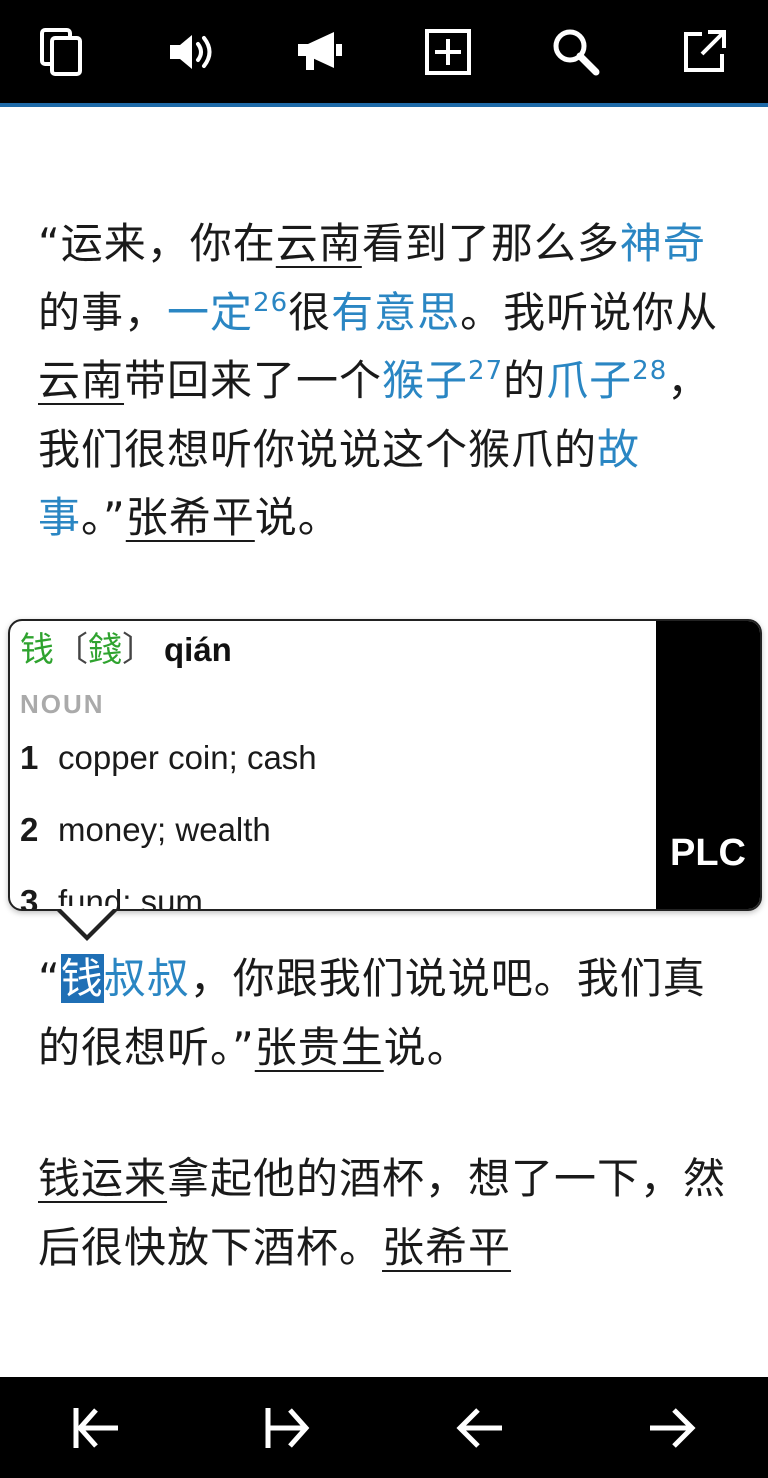  I want to click on first-button, so click(96, 1428).